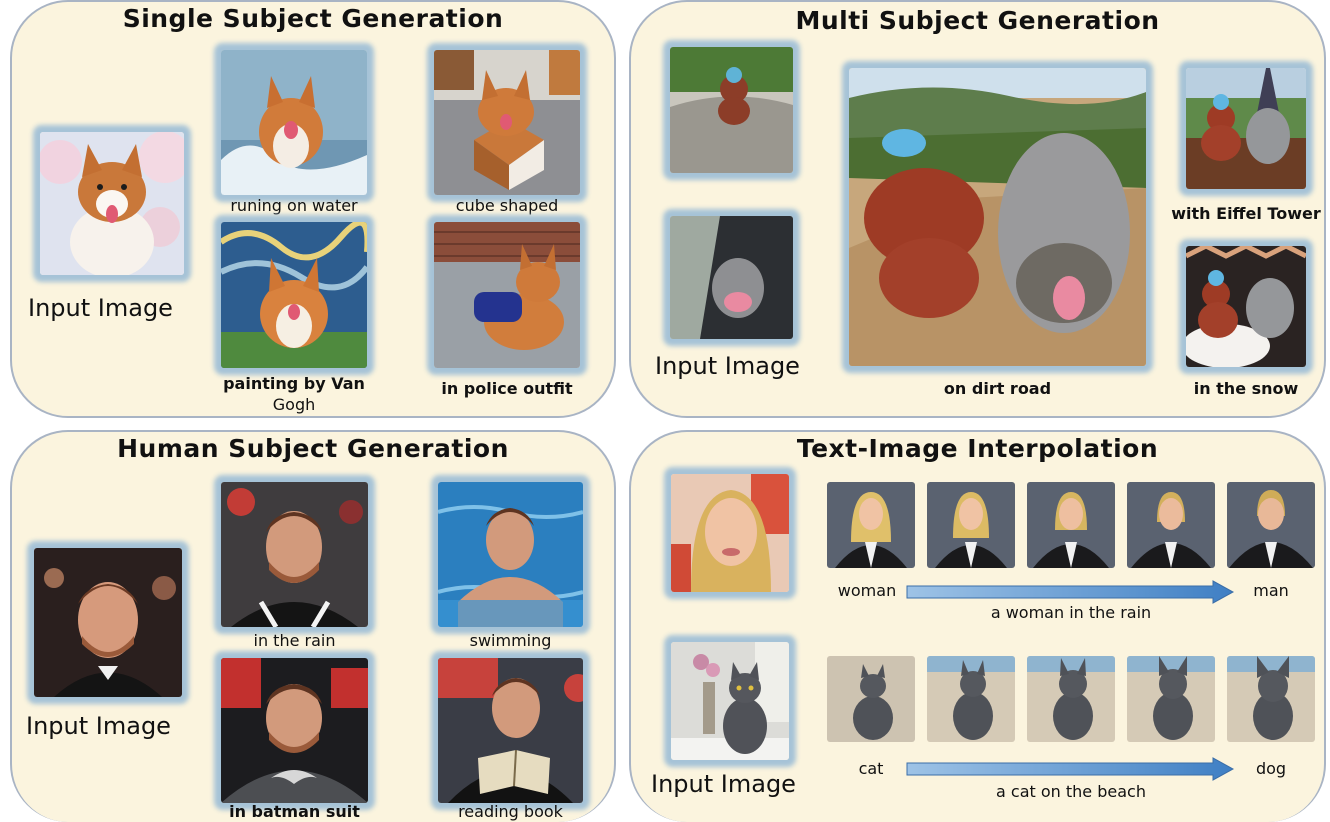 The height and width of the screenshot is (822, 1330). Describe the element at coordinates (294, 383) in the screenshot. I see `caption-painting-by-van: painting by Van` at that location.